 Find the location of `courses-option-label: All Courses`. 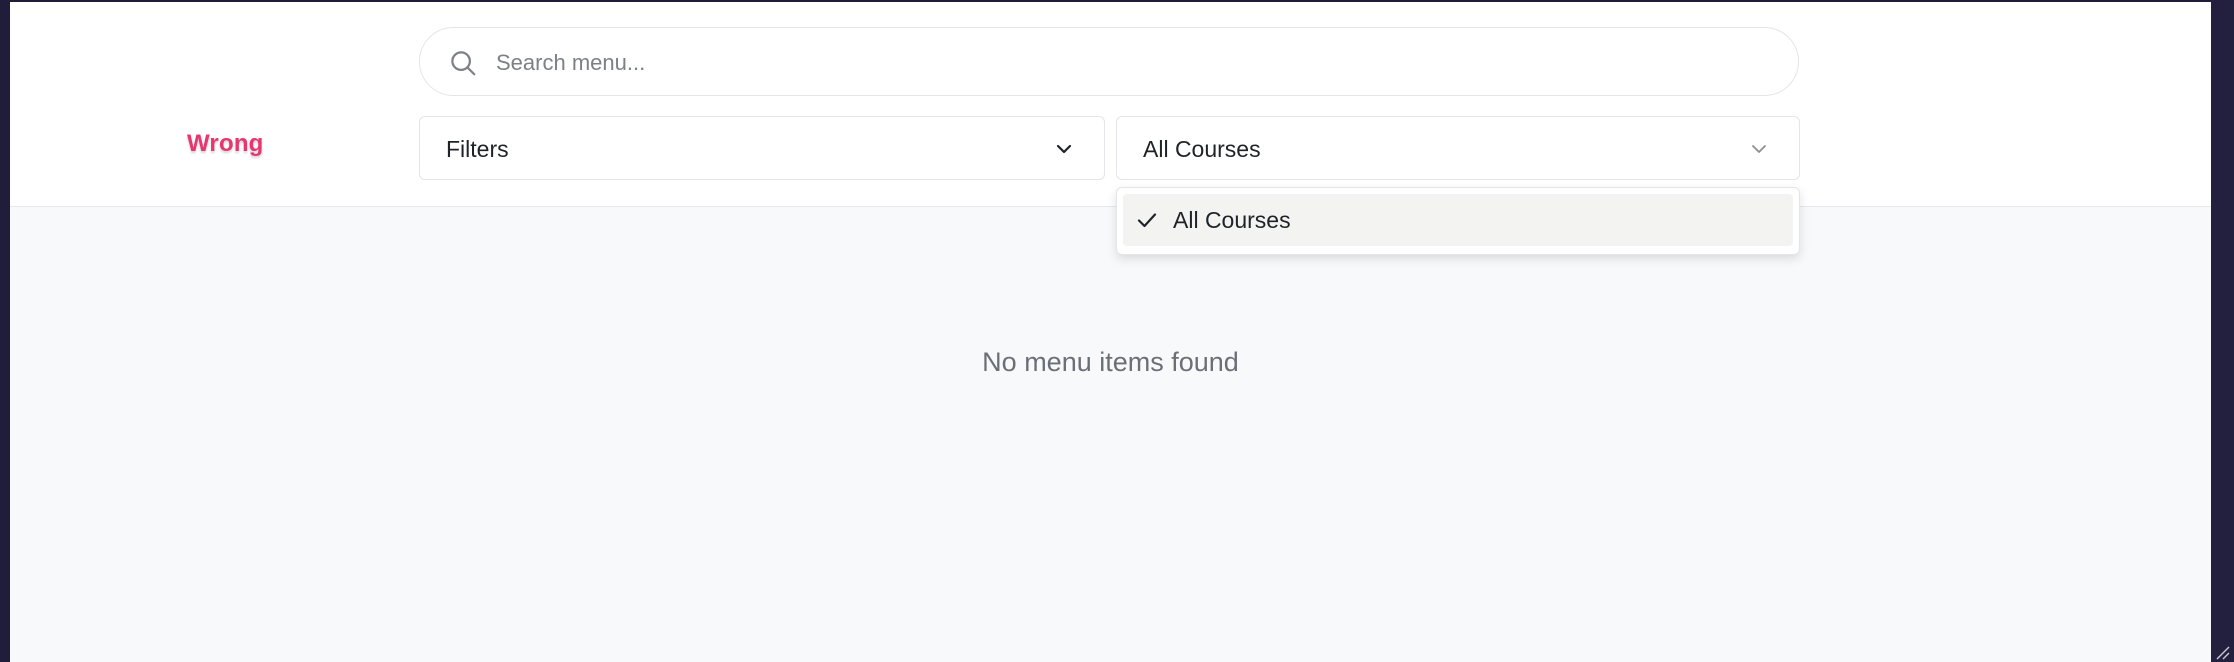

courses-option-label: All Courses is located at coordinates (1232, 220).